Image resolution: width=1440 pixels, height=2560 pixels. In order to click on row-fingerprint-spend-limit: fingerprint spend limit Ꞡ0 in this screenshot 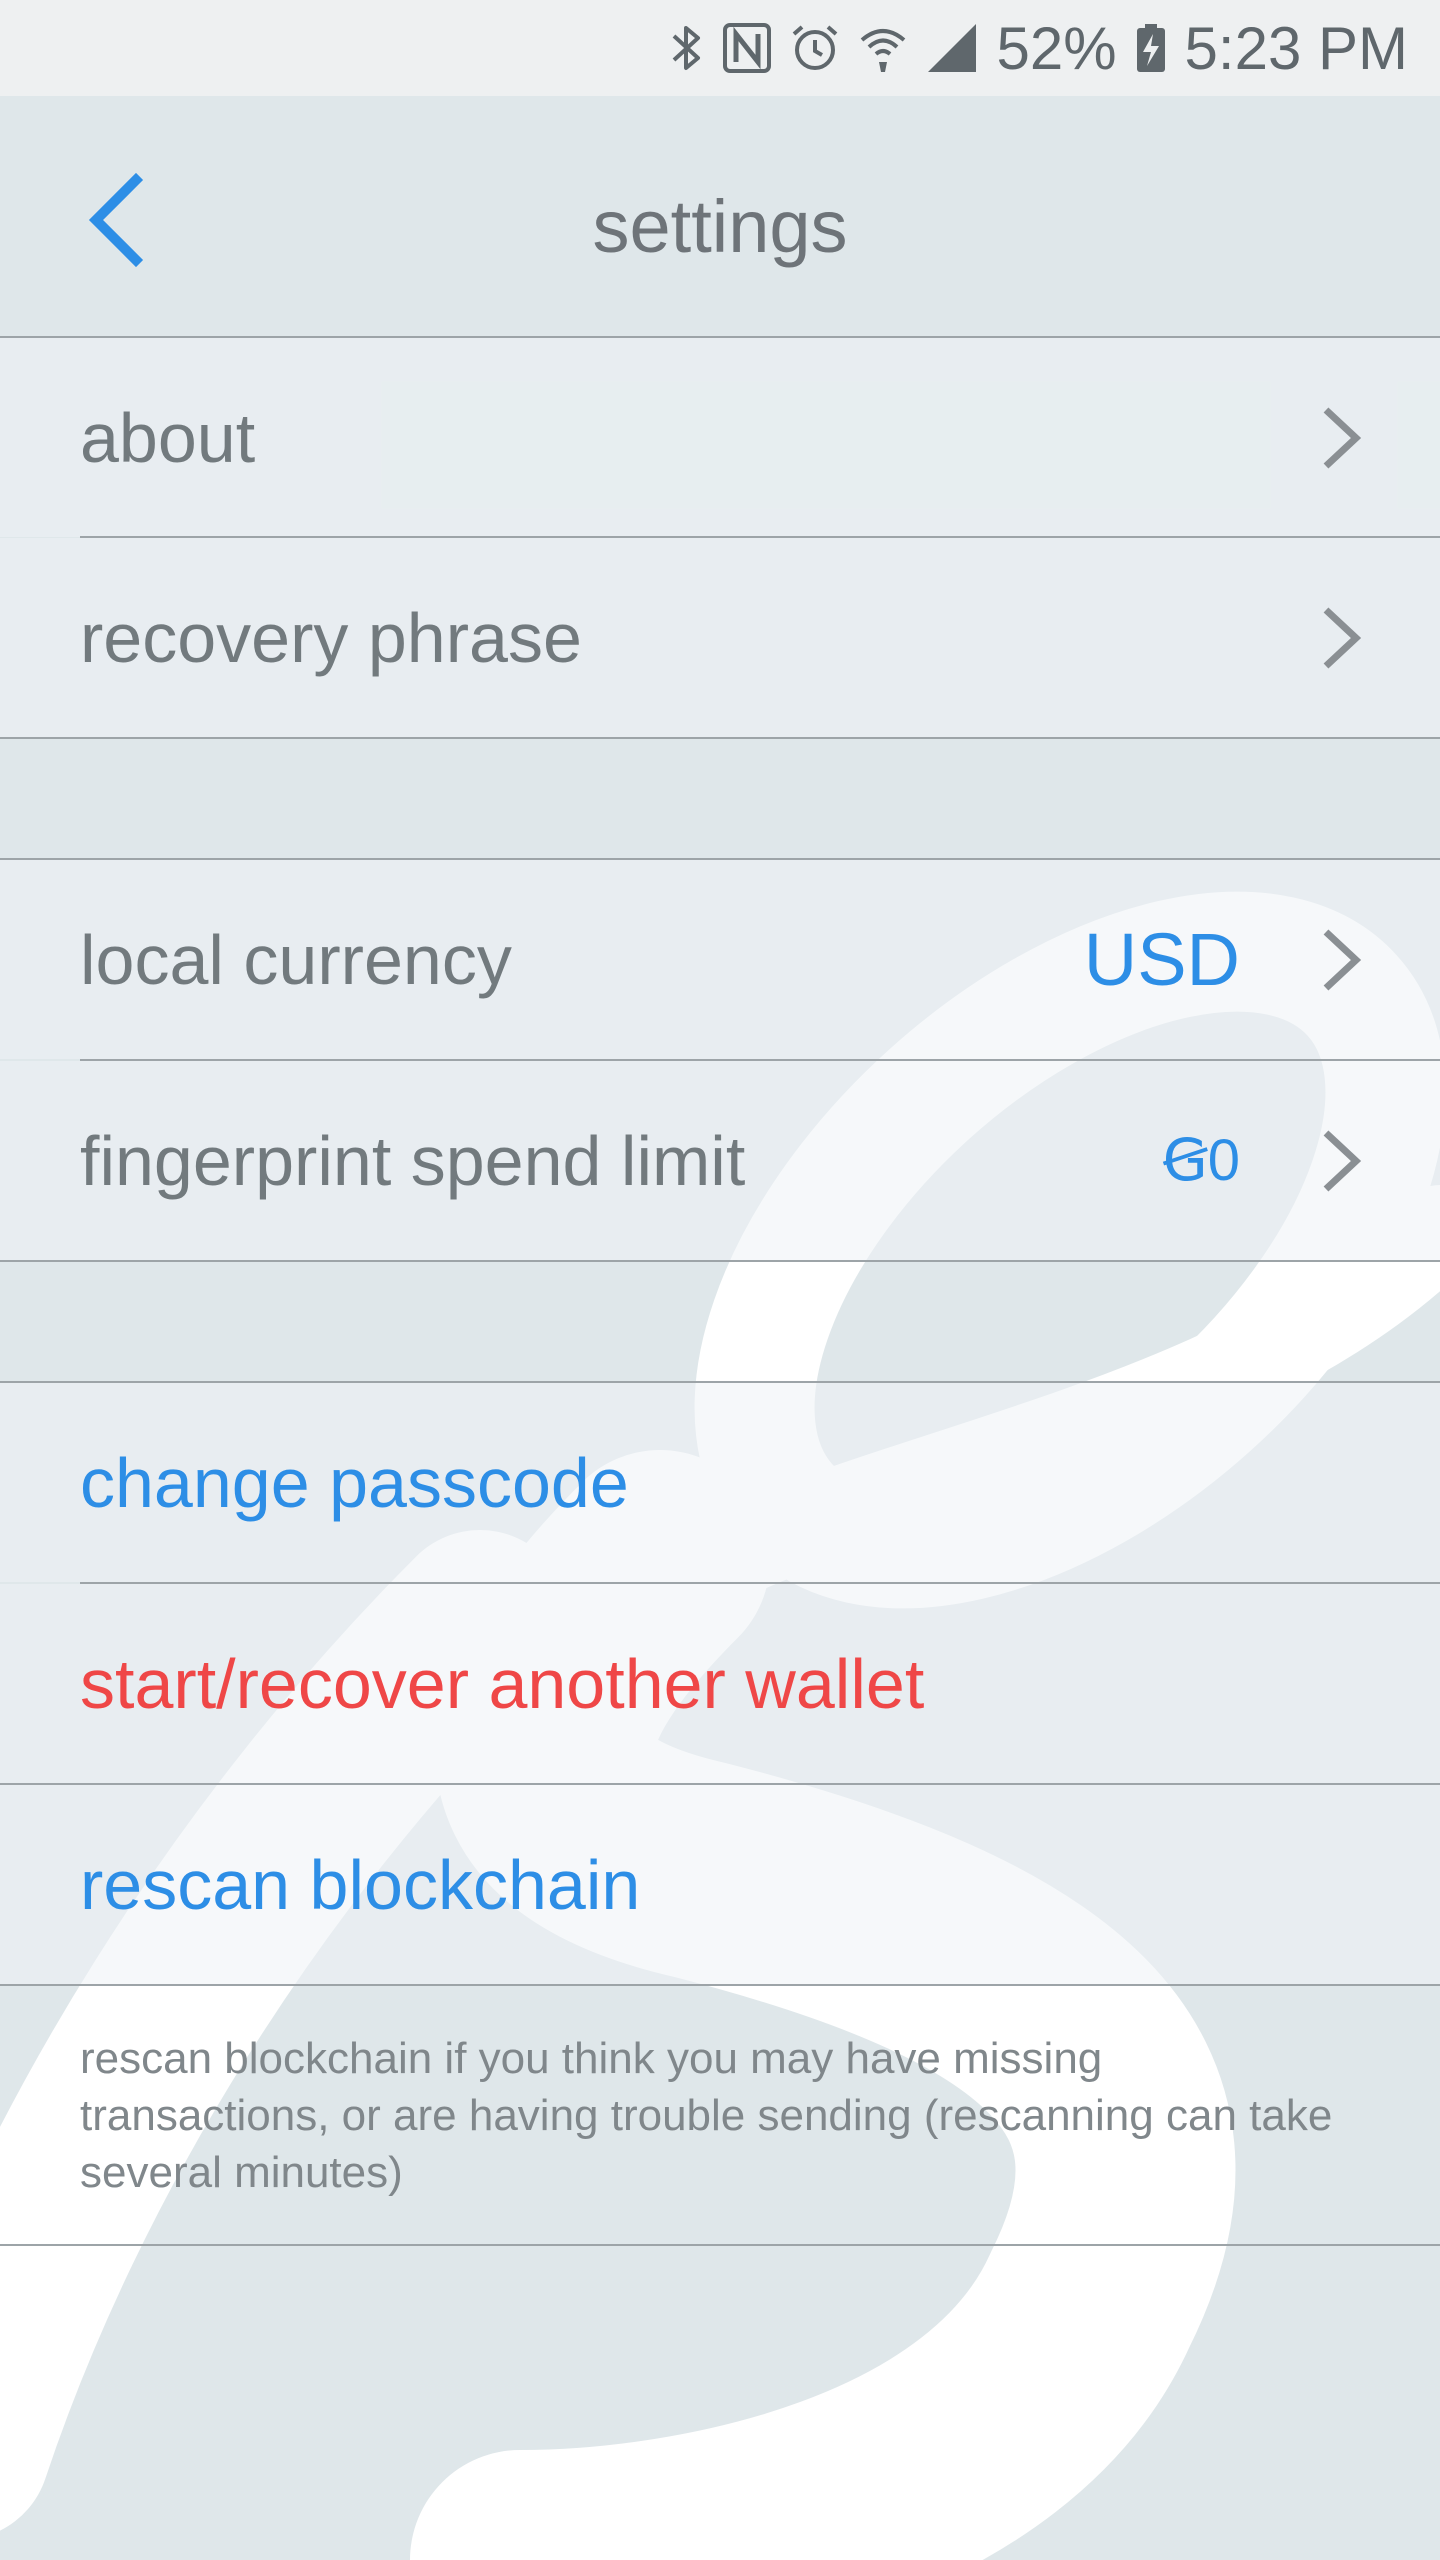, I will do `click(720, 1160)`.